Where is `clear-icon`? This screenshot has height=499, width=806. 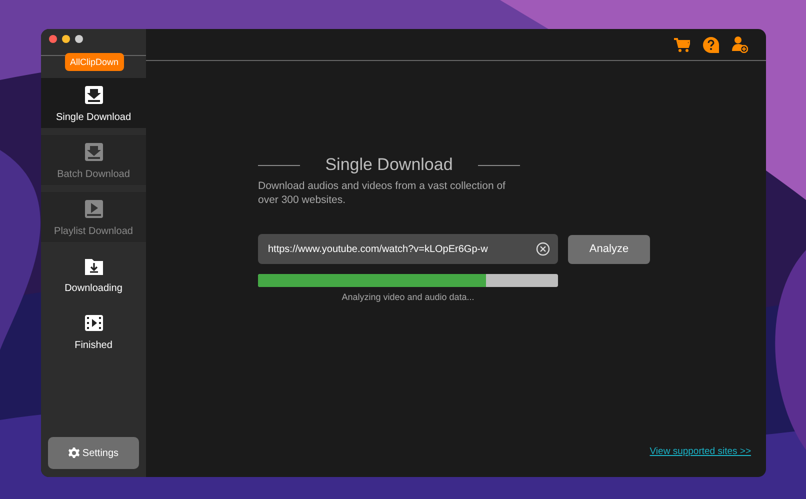
clear-icon is located at coordinates (543, 249).